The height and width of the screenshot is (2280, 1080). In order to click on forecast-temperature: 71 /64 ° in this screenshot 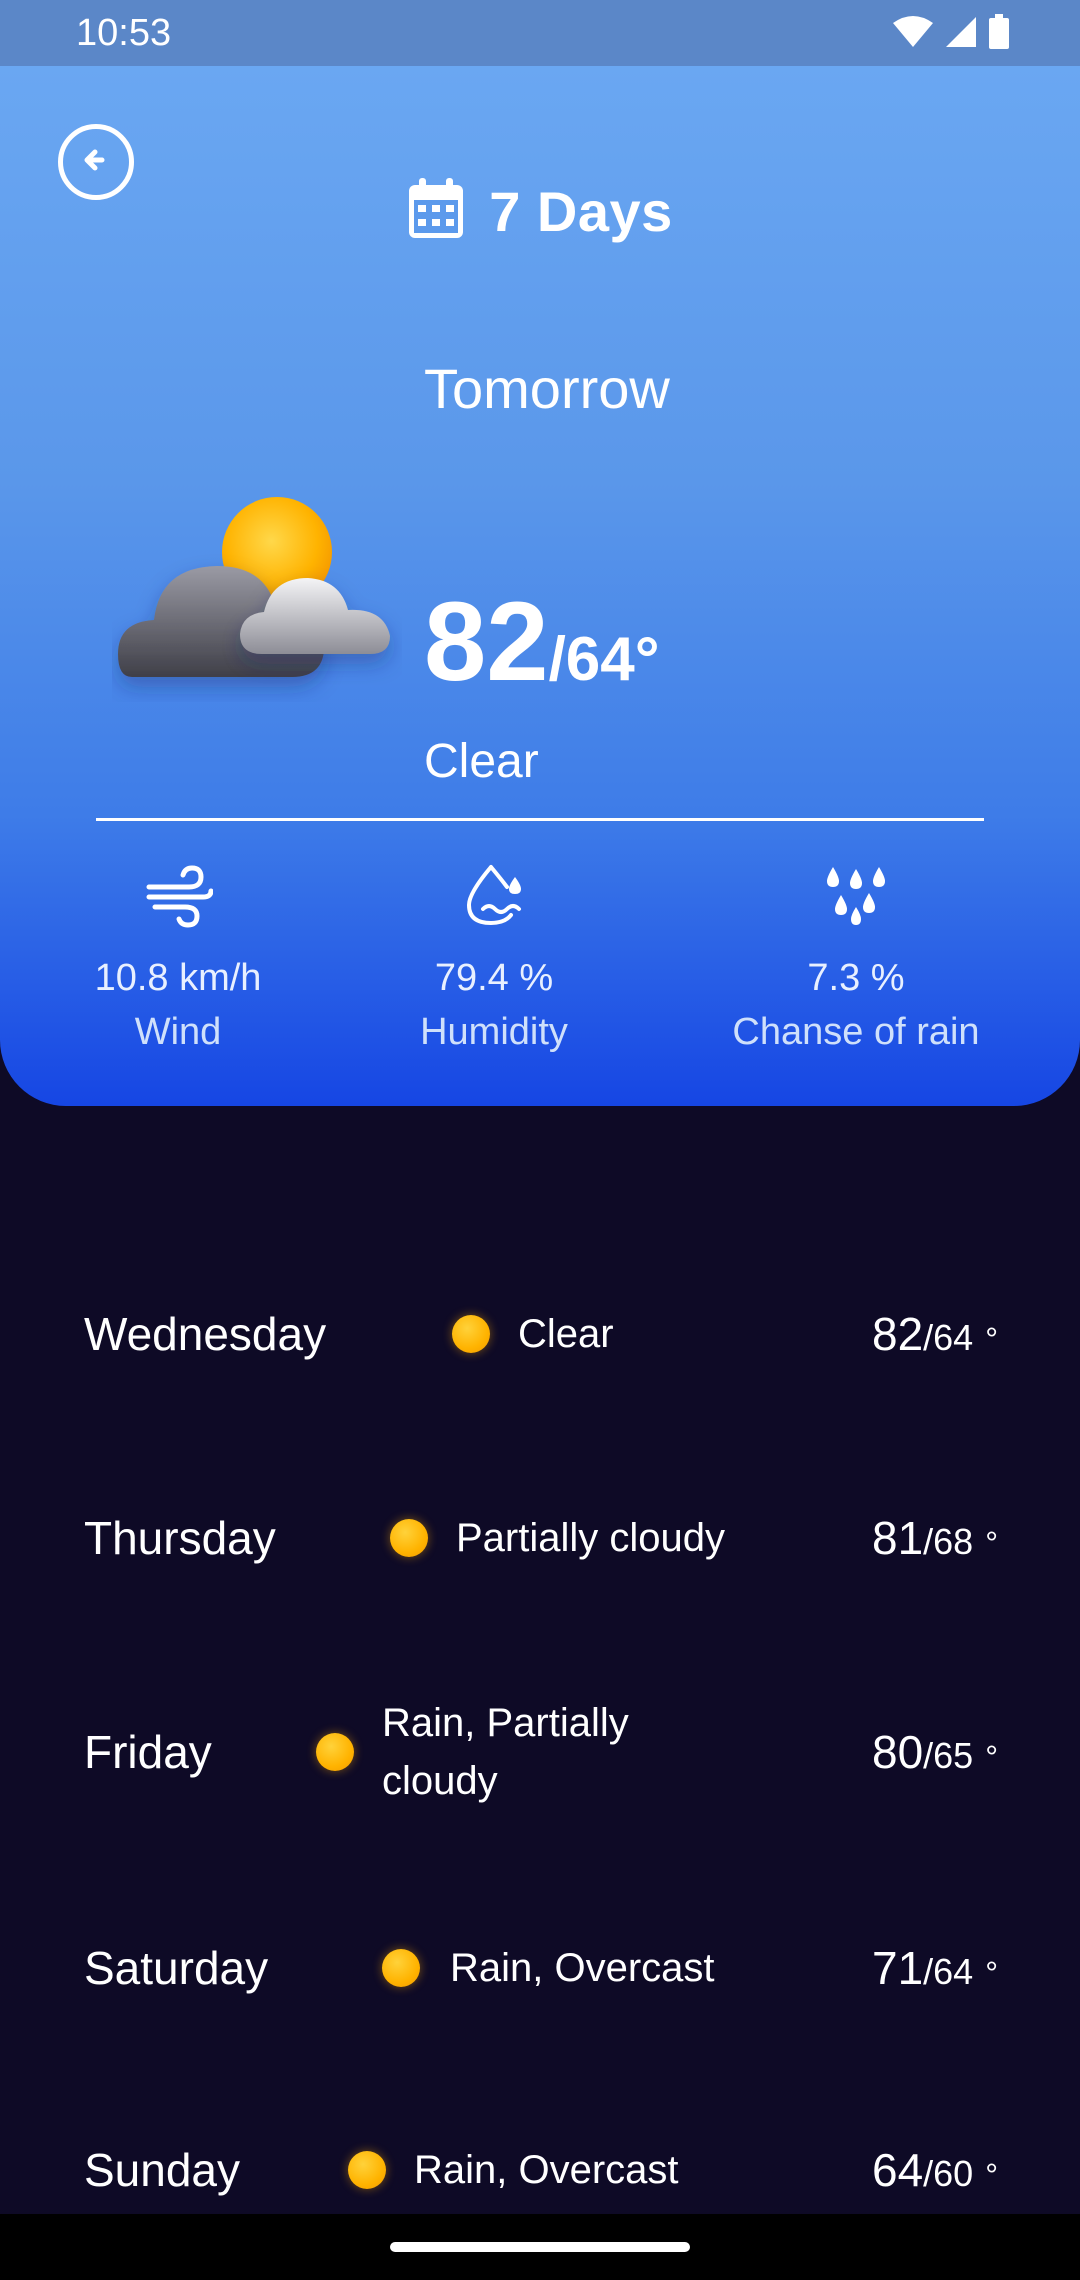, I will do `click(935, 1968)`.